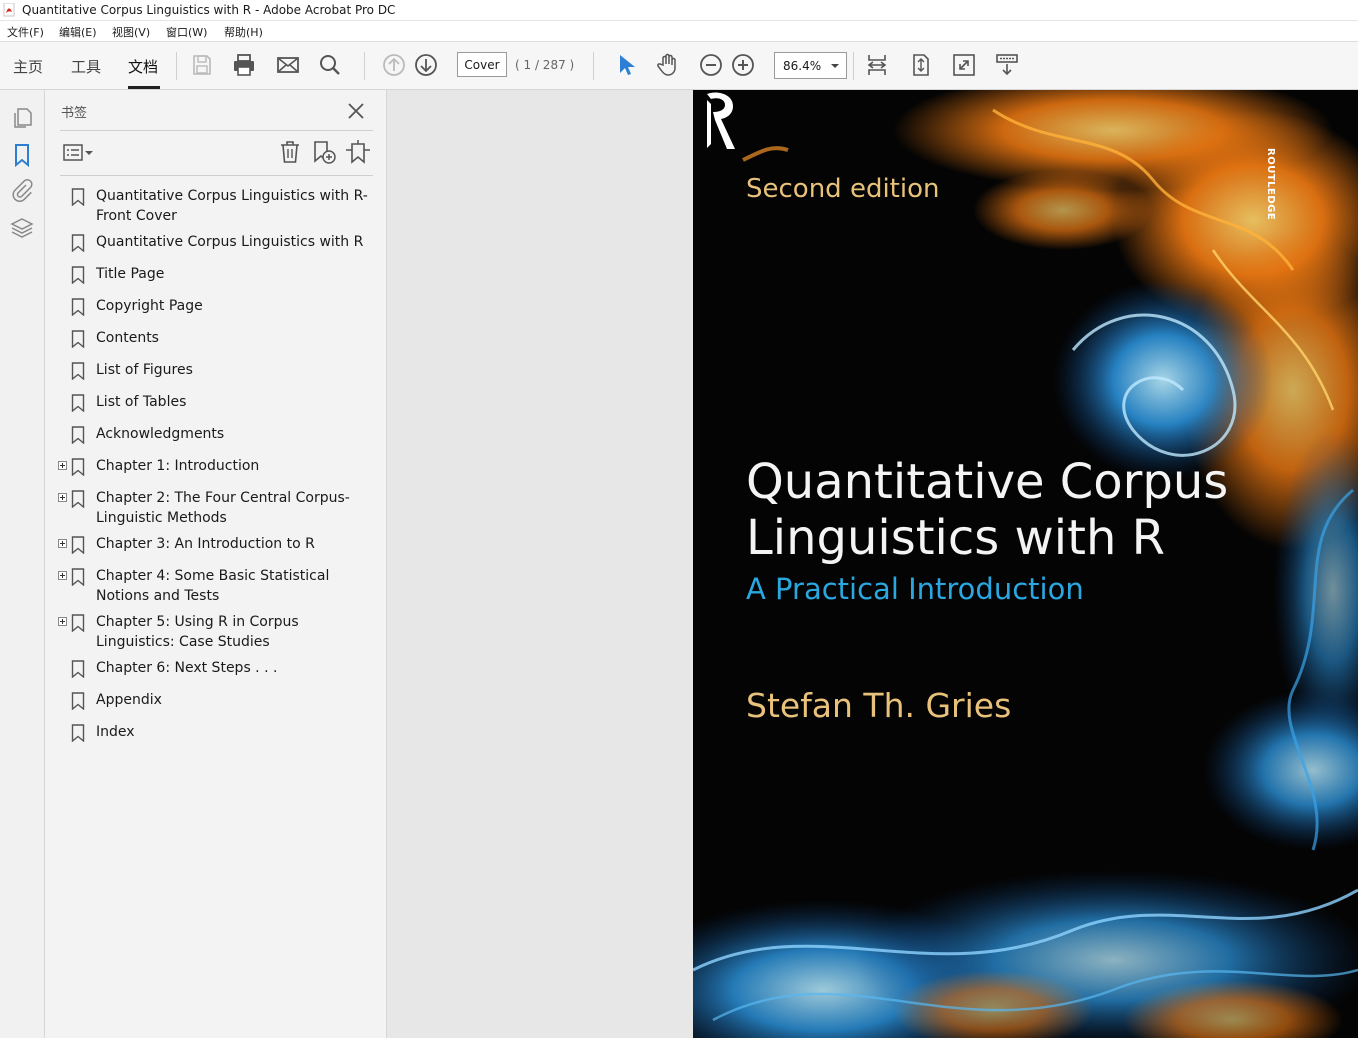  What do you see at coordinates (127, 338) in the screenshot?
I see `bookmark-label: Contents` at bounding box center [127, 338].